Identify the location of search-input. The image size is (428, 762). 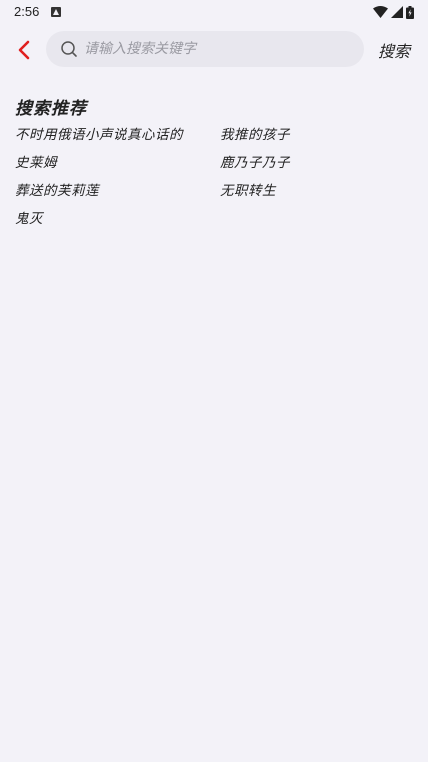
(214, 49).